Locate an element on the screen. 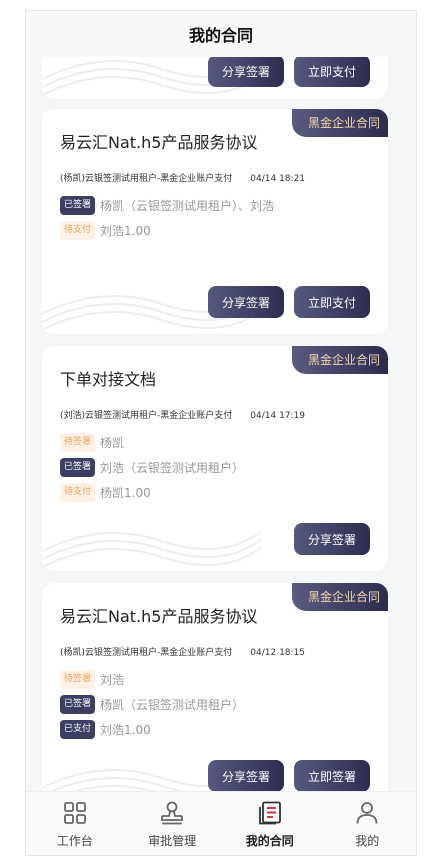 Image resolution: width=433 pixels, height=863 pixels. page-title: 我的合同 is located at coordinates (220, 35).